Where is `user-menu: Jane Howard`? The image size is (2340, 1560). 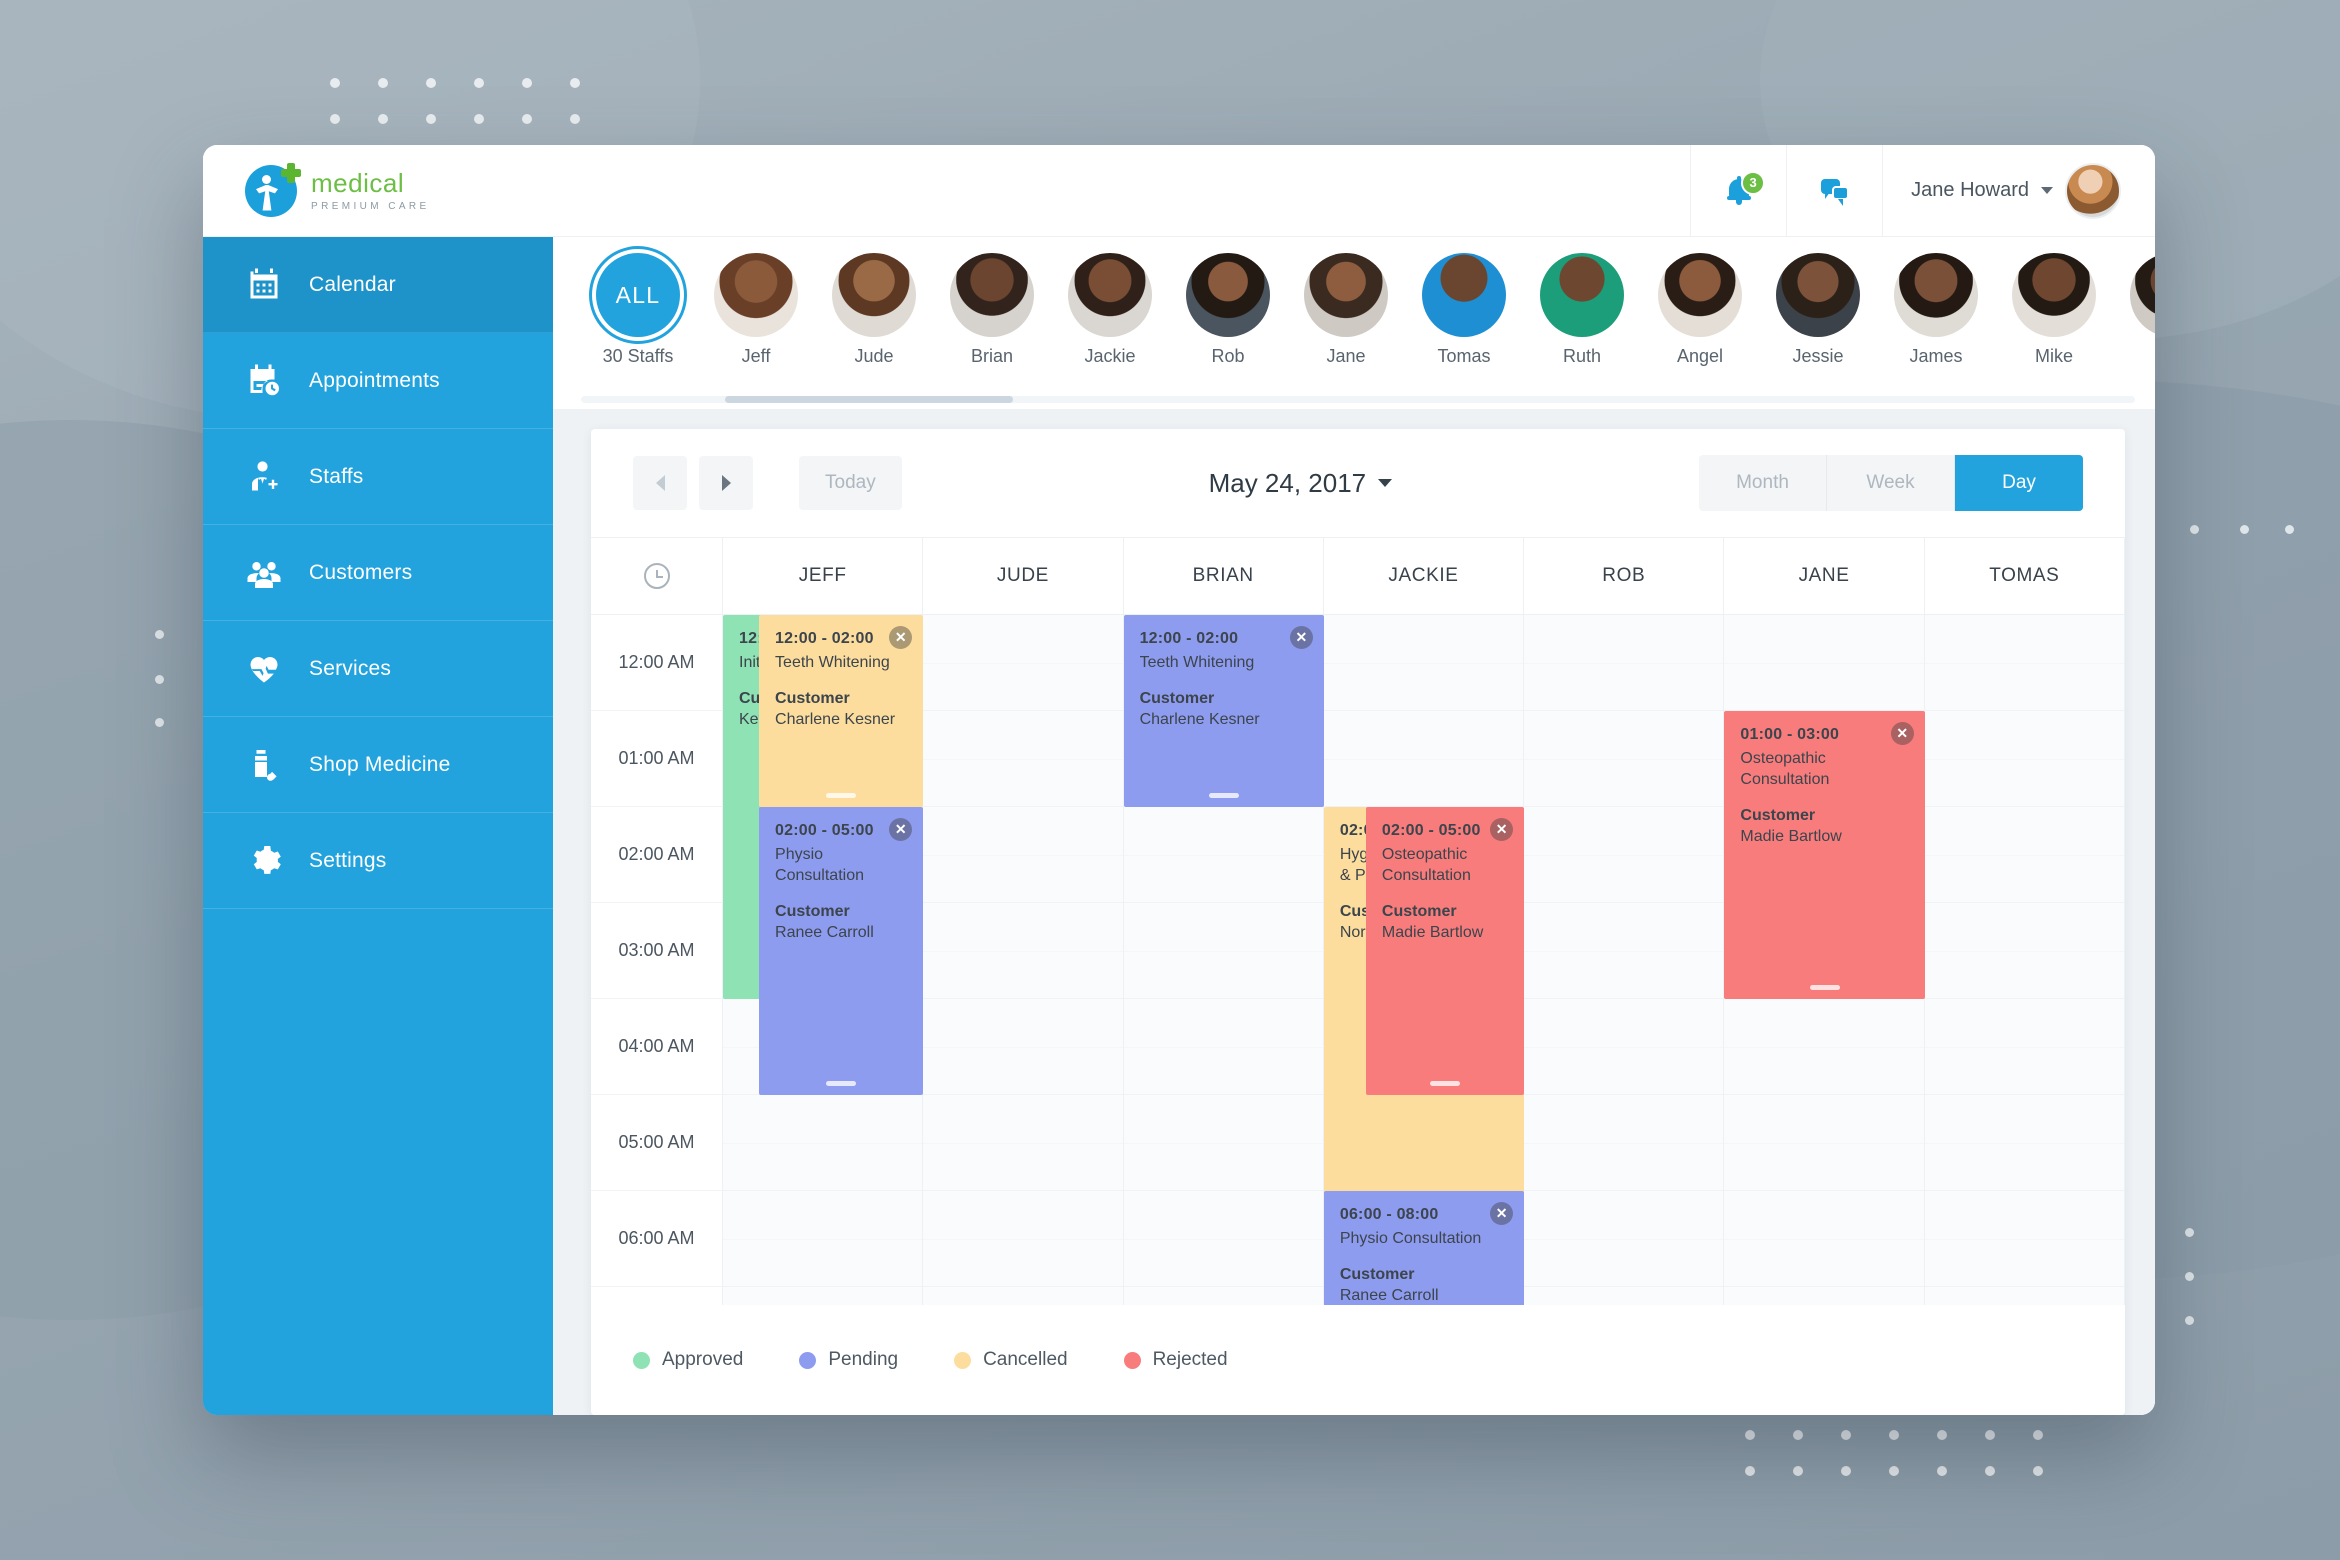
user-menu: Jane Howard is located at coordinates (2018, 191).